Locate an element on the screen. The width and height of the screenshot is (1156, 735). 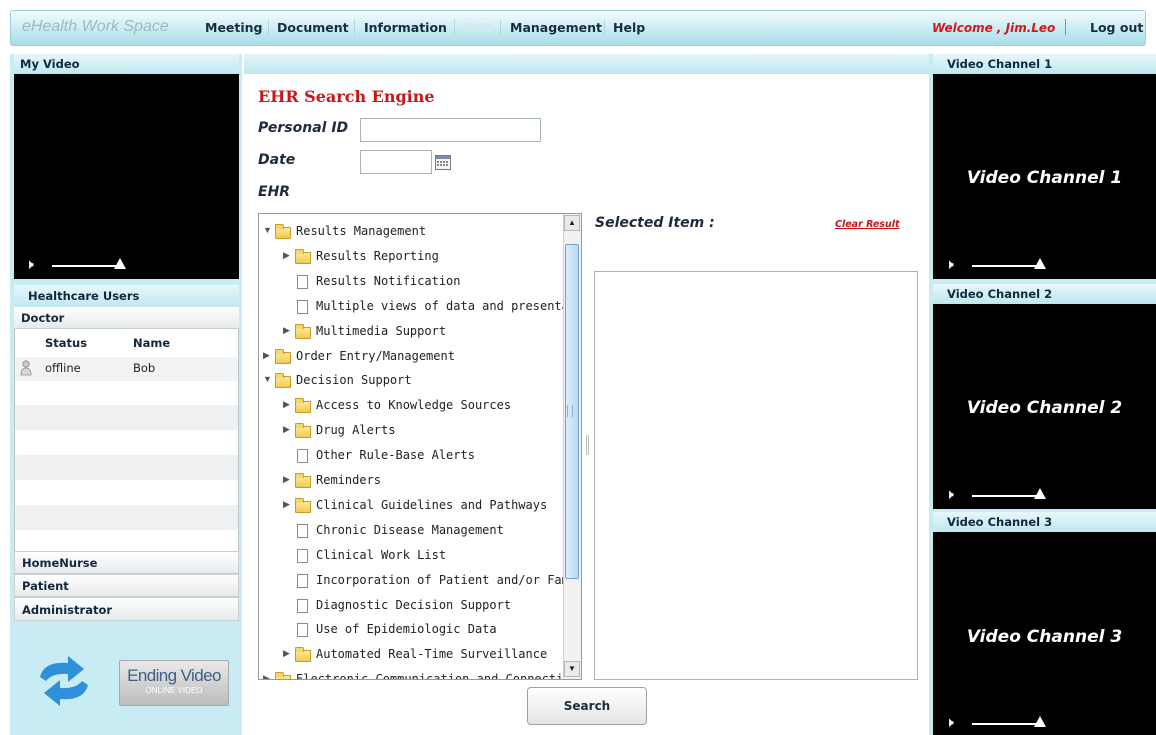
tree-node-label: Multiple views of data and presentation is located at coordinates (448, 306).